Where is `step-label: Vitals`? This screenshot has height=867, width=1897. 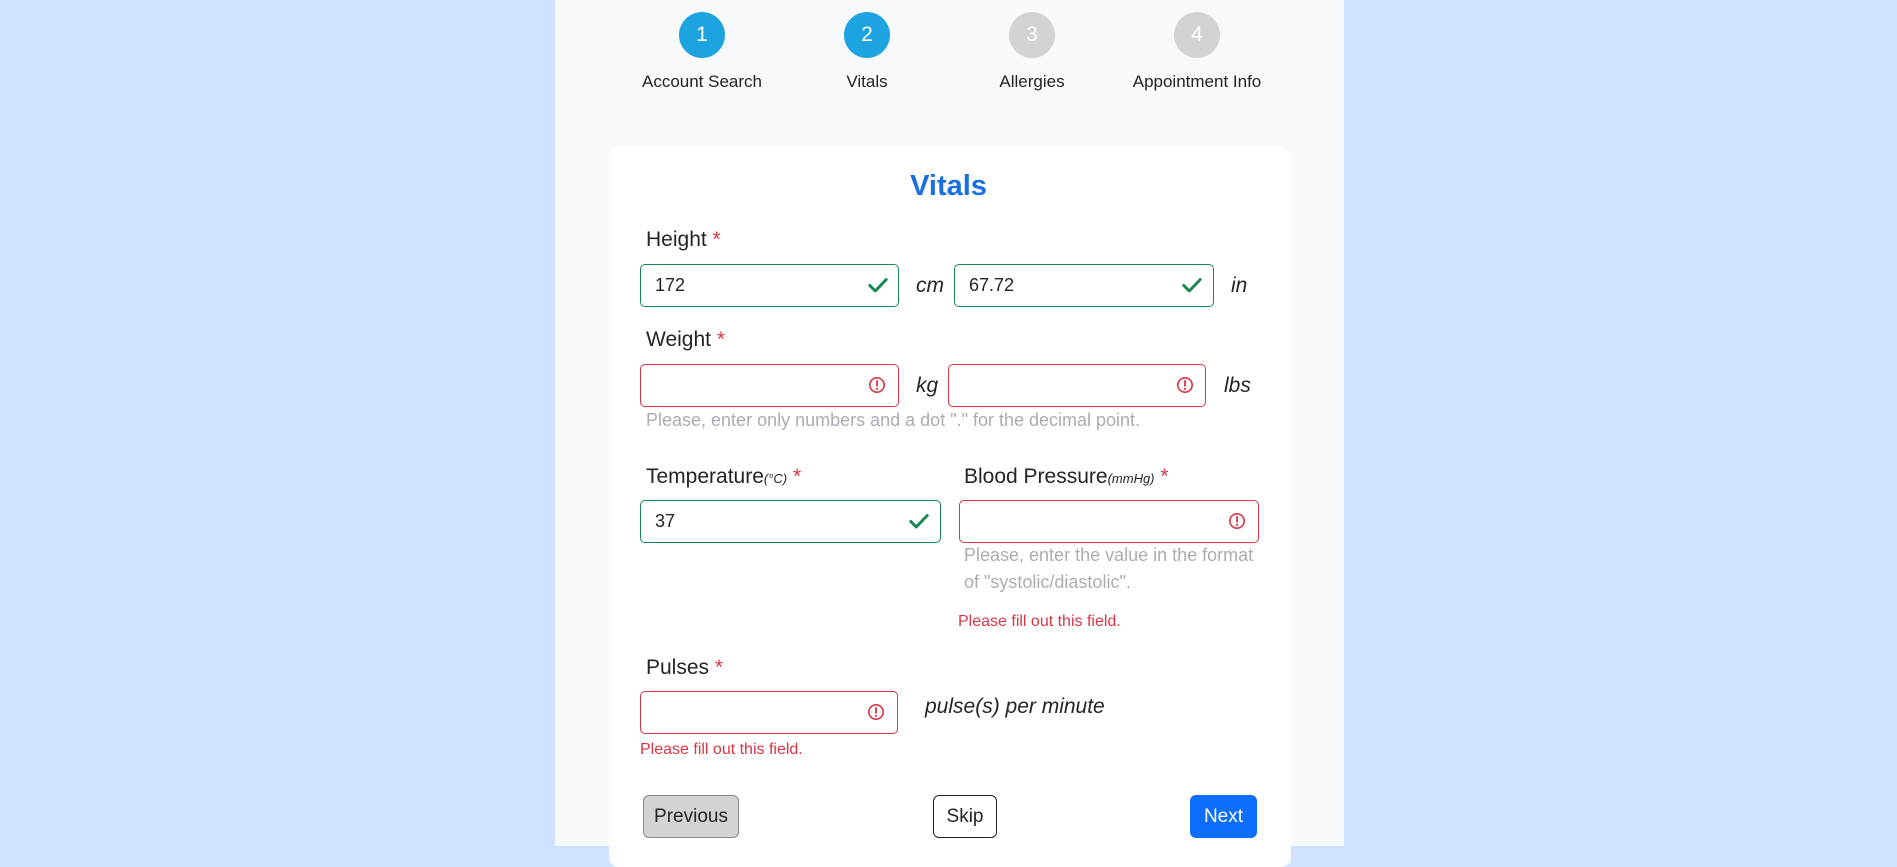
step-label: Vitals is located at coordinates (867, 81).